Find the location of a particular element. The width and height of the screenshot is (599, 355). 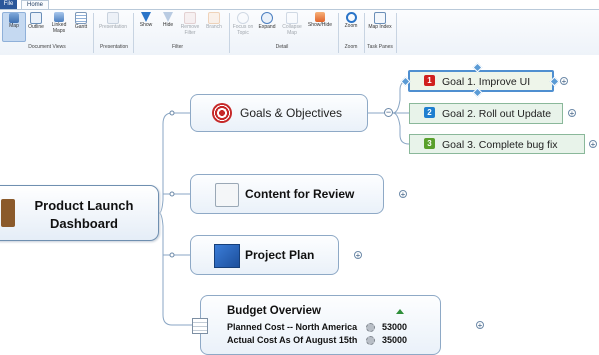

subtopic-goal-2-label: Goal 2. Roll out Update is located at coordinates (497, 114).